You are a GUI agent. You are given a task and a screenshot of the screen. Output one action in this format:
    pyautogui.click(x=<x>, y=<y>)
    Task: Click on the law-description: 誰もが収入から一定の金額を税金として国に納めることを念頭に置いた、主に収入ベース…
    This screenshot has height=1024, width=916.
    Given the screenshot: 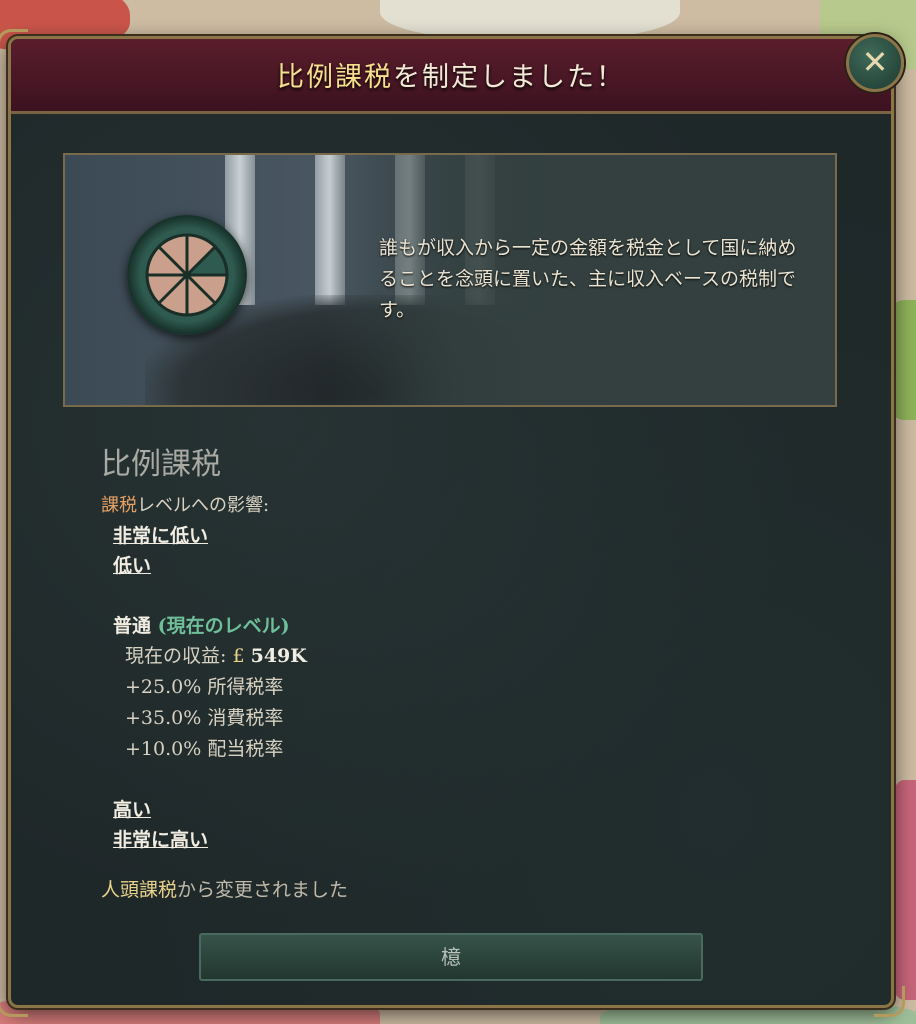 What is the action you would take?
    pyautogui.click(x=588, y=279)
    